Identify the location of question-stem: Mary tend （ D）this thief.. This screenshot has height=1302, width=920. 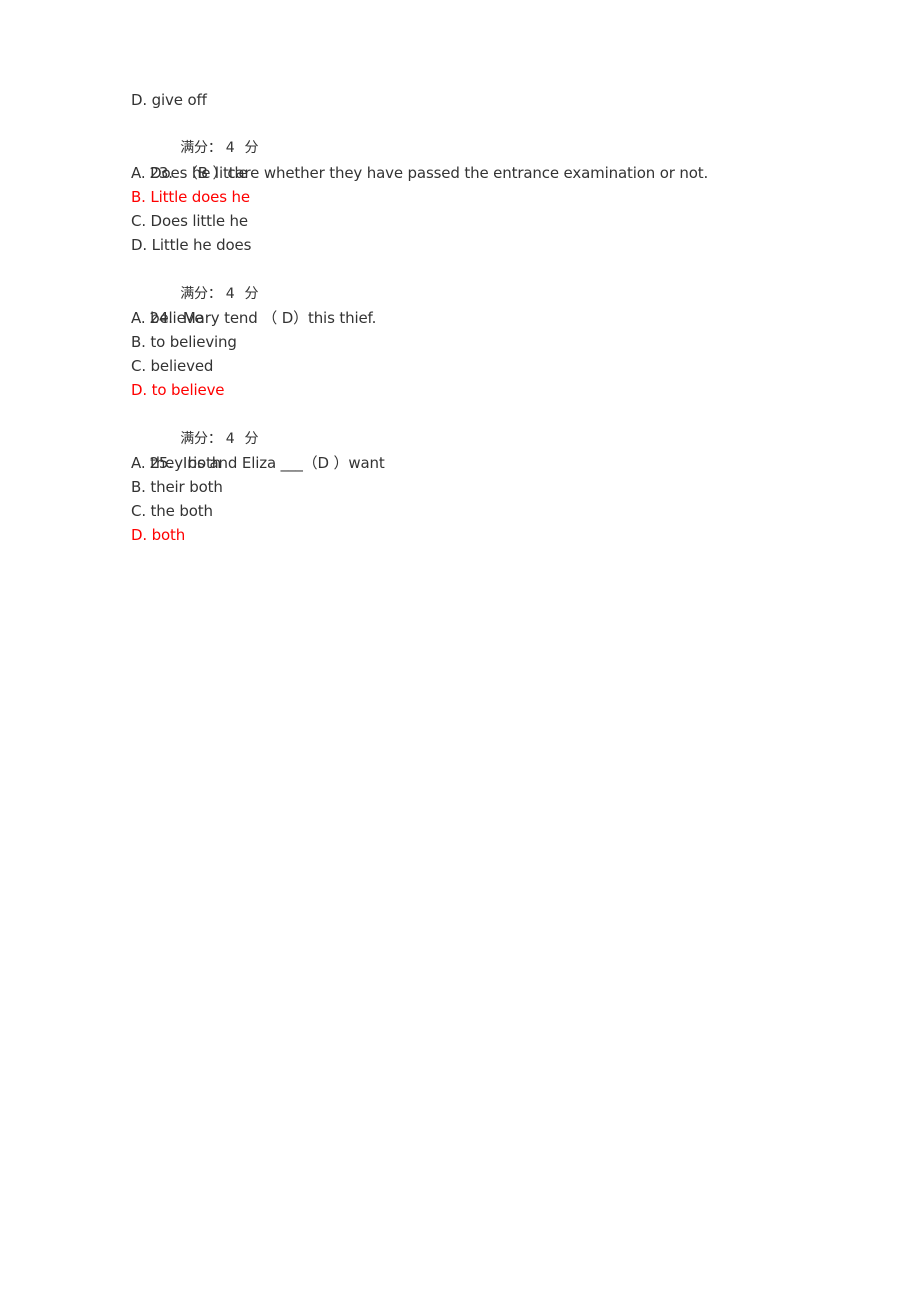
(279, 317).